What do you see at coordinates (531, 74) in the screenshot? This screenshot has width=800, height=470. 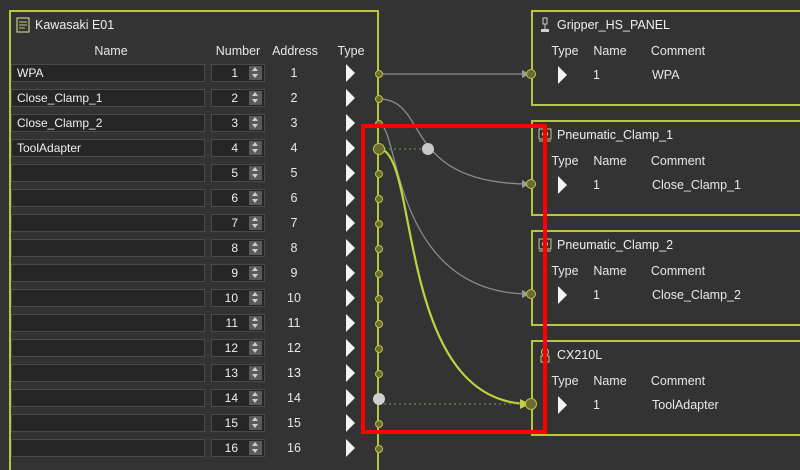 I see `input-port` at bounding box center [531, 74].